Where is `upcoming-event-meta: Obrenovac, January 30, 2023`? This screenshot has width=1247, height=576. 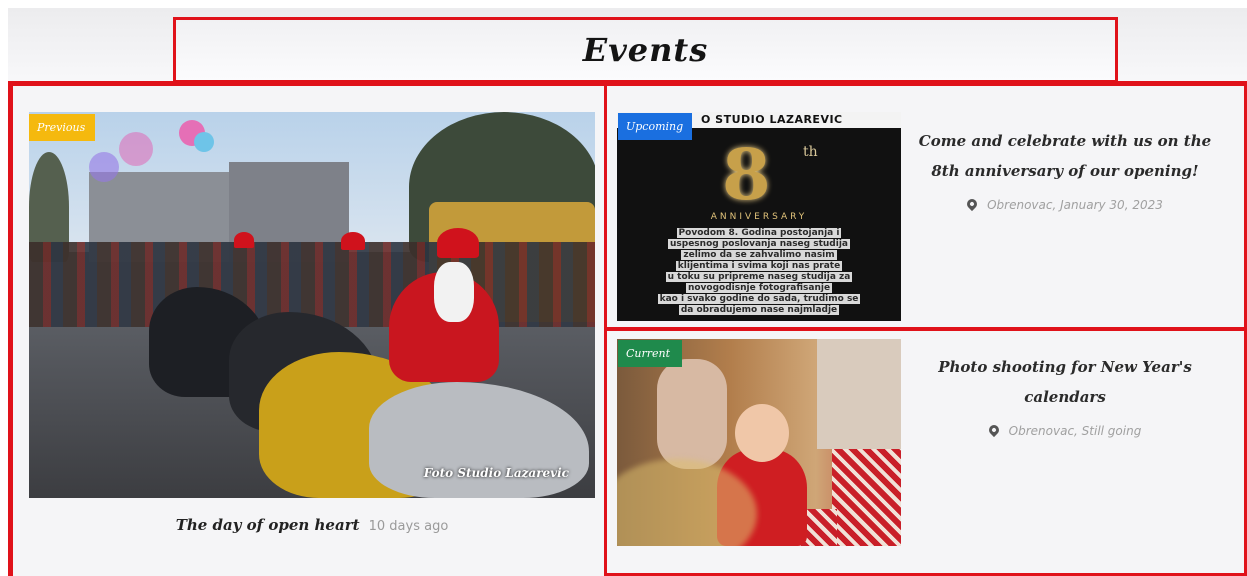
upcoming-event-meta: Obrenovac, January 30, 2023 is located at coordinates (1065, 204).